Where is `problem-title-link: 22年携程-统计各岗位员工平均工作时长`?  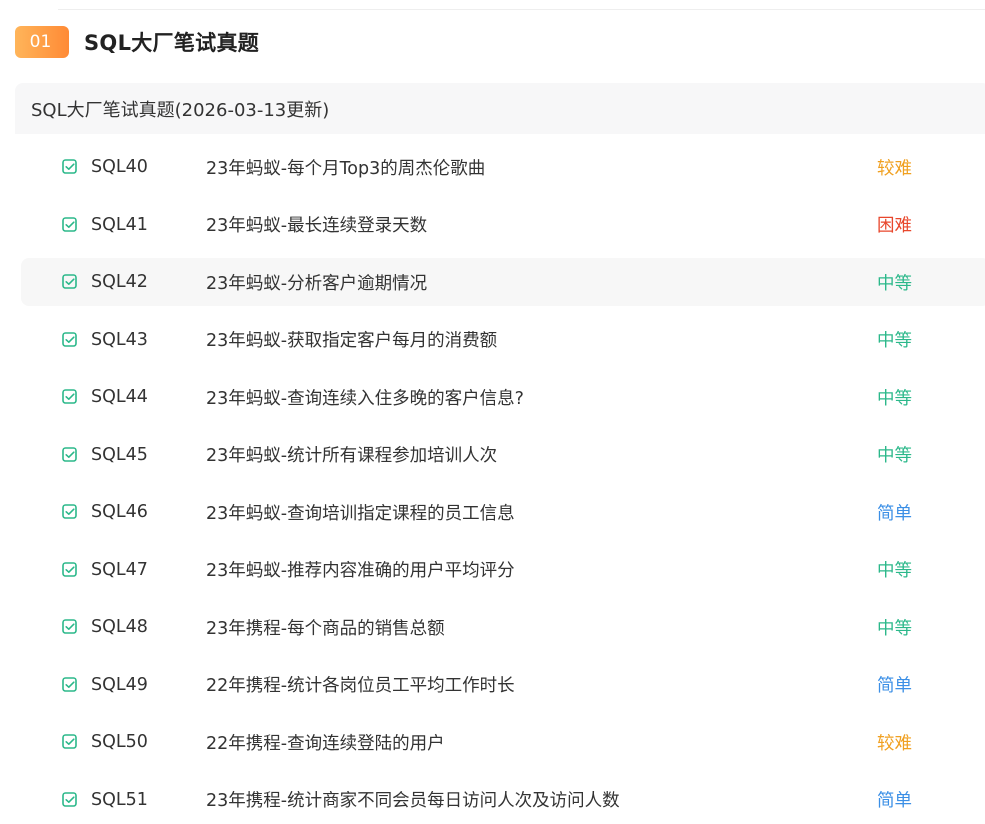 problem-title-link: 22年携程-统计各岗位员工平均工作时长 is located at coordinates (360, 684).